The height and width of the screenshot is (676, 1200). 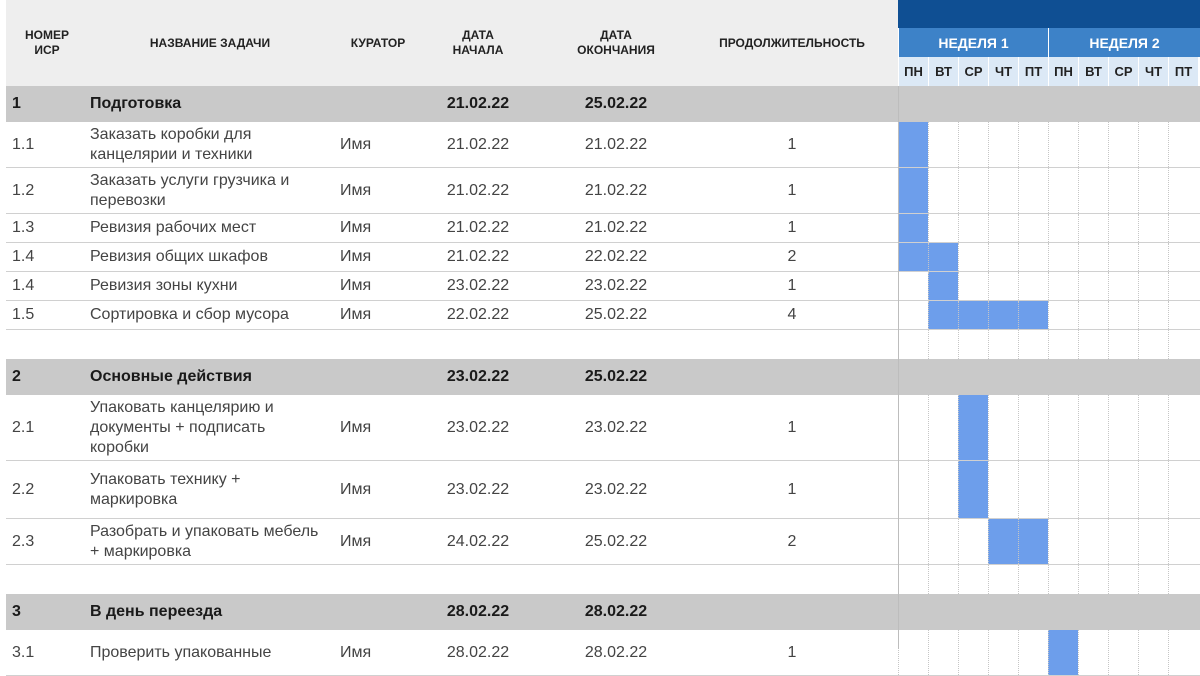 What do you see at coordinates (16, 377) in the screenshot?
I see `wbs-number-cell: 2` at bounding box center [16, 377].